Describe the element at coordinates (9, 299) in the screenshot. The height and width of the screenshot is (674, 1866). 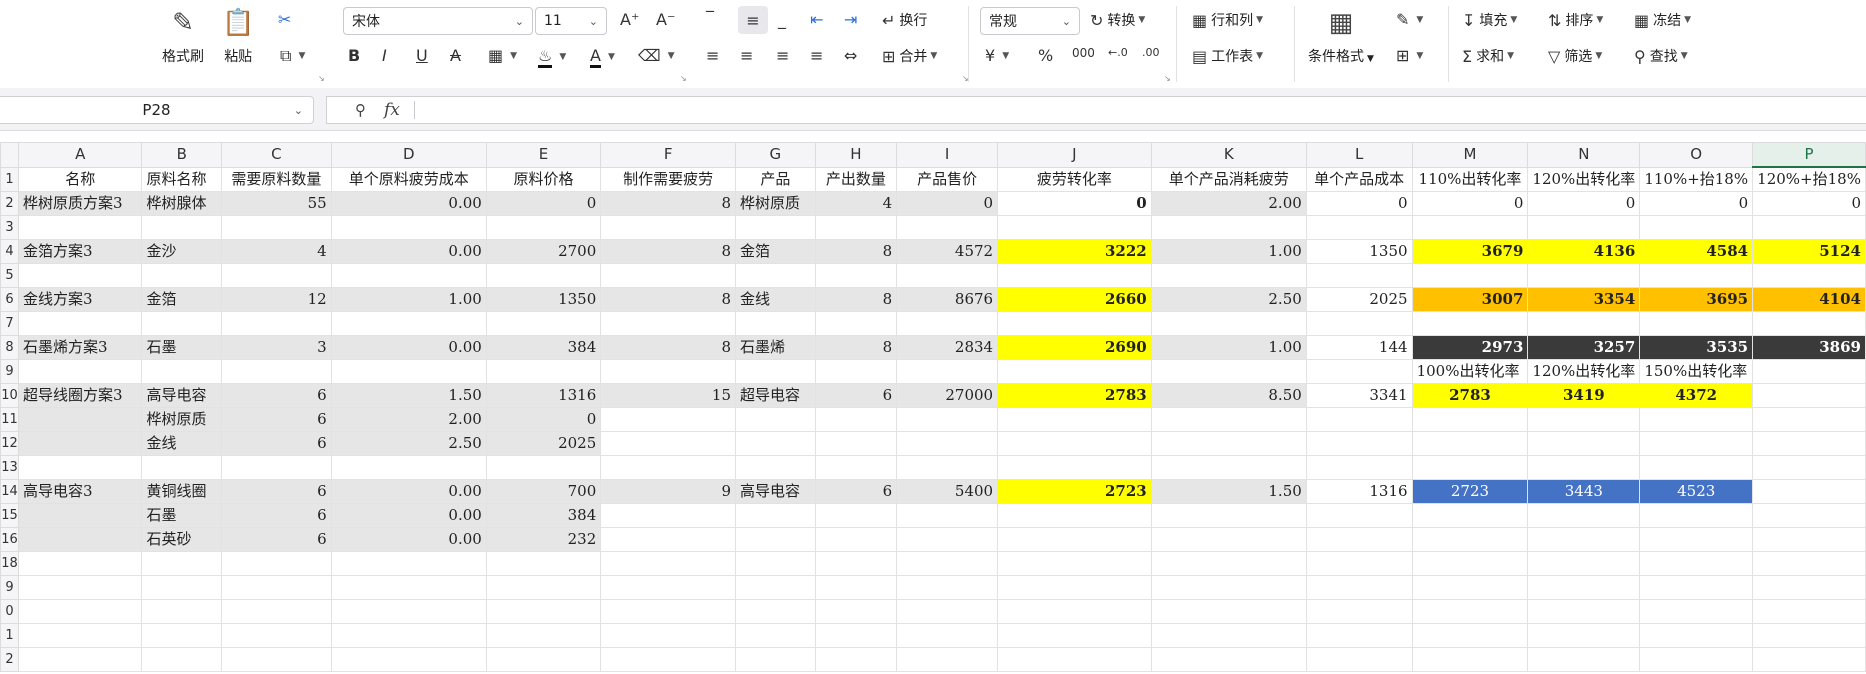
I see `row-header: 6` at that location.